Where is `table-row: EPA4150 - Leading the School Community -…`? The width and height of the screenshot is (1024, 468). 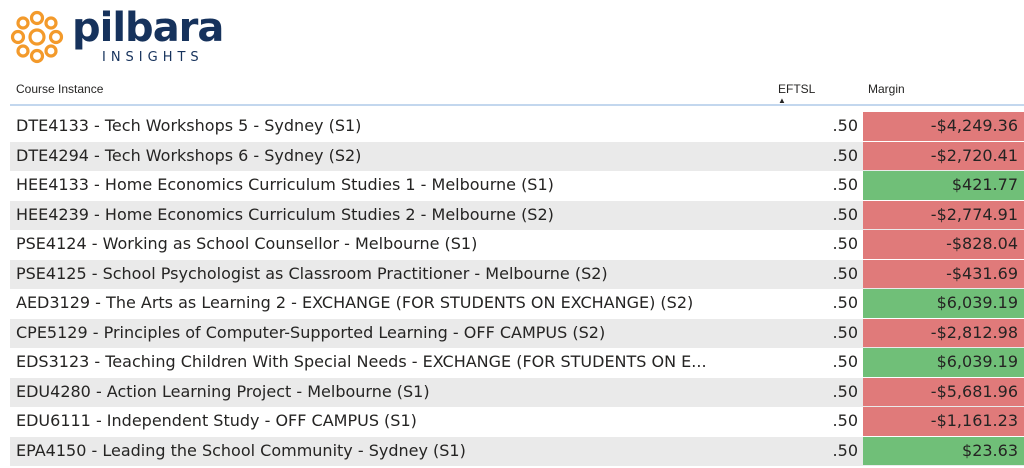 table-row: EPA4150 - Leading the School Community -… is located at coordinates (517, 451).